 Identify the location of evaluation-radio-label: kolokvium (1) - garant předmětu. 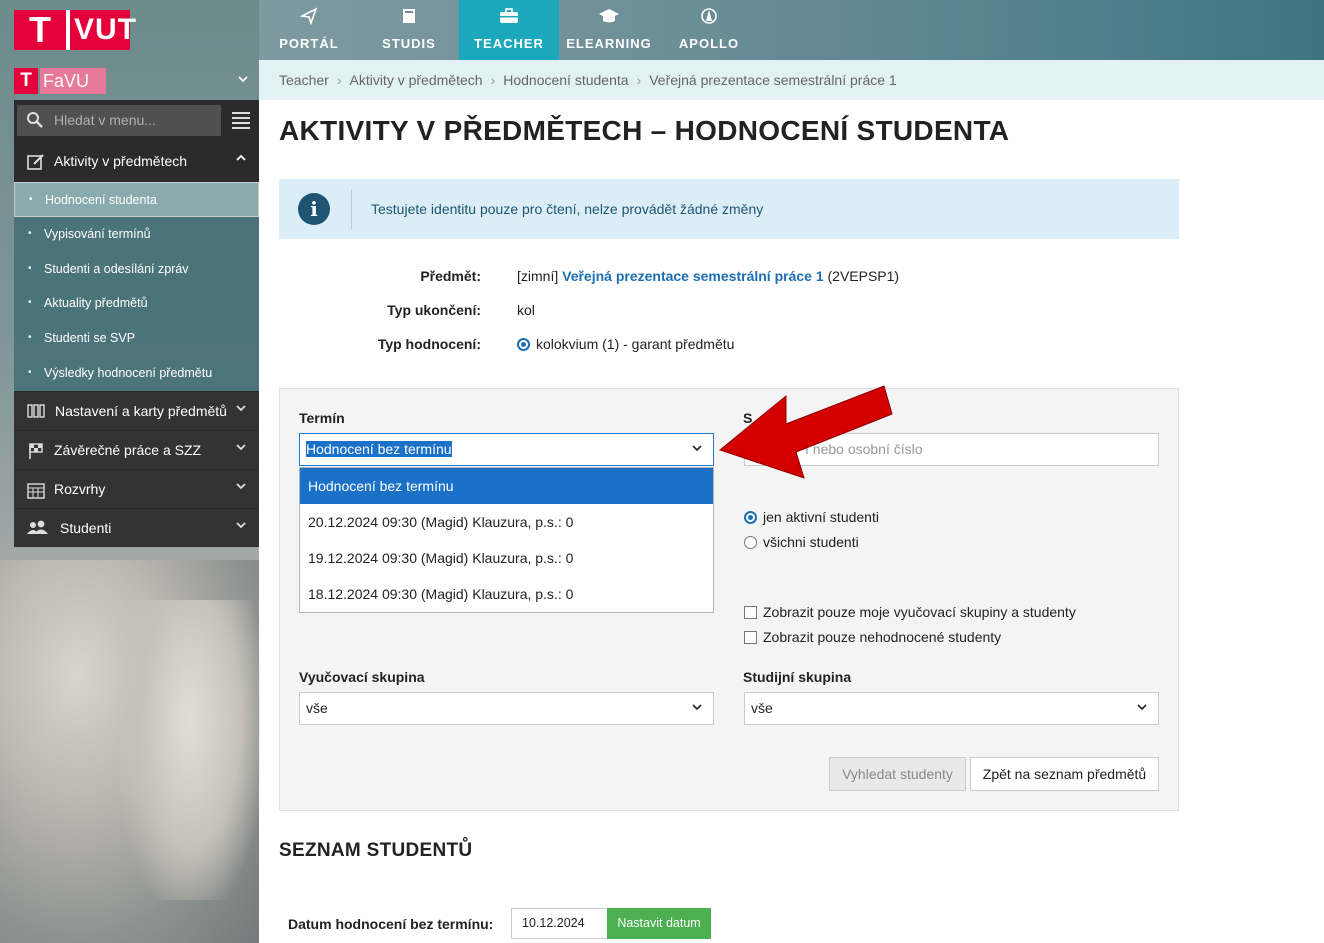
(635, 344).